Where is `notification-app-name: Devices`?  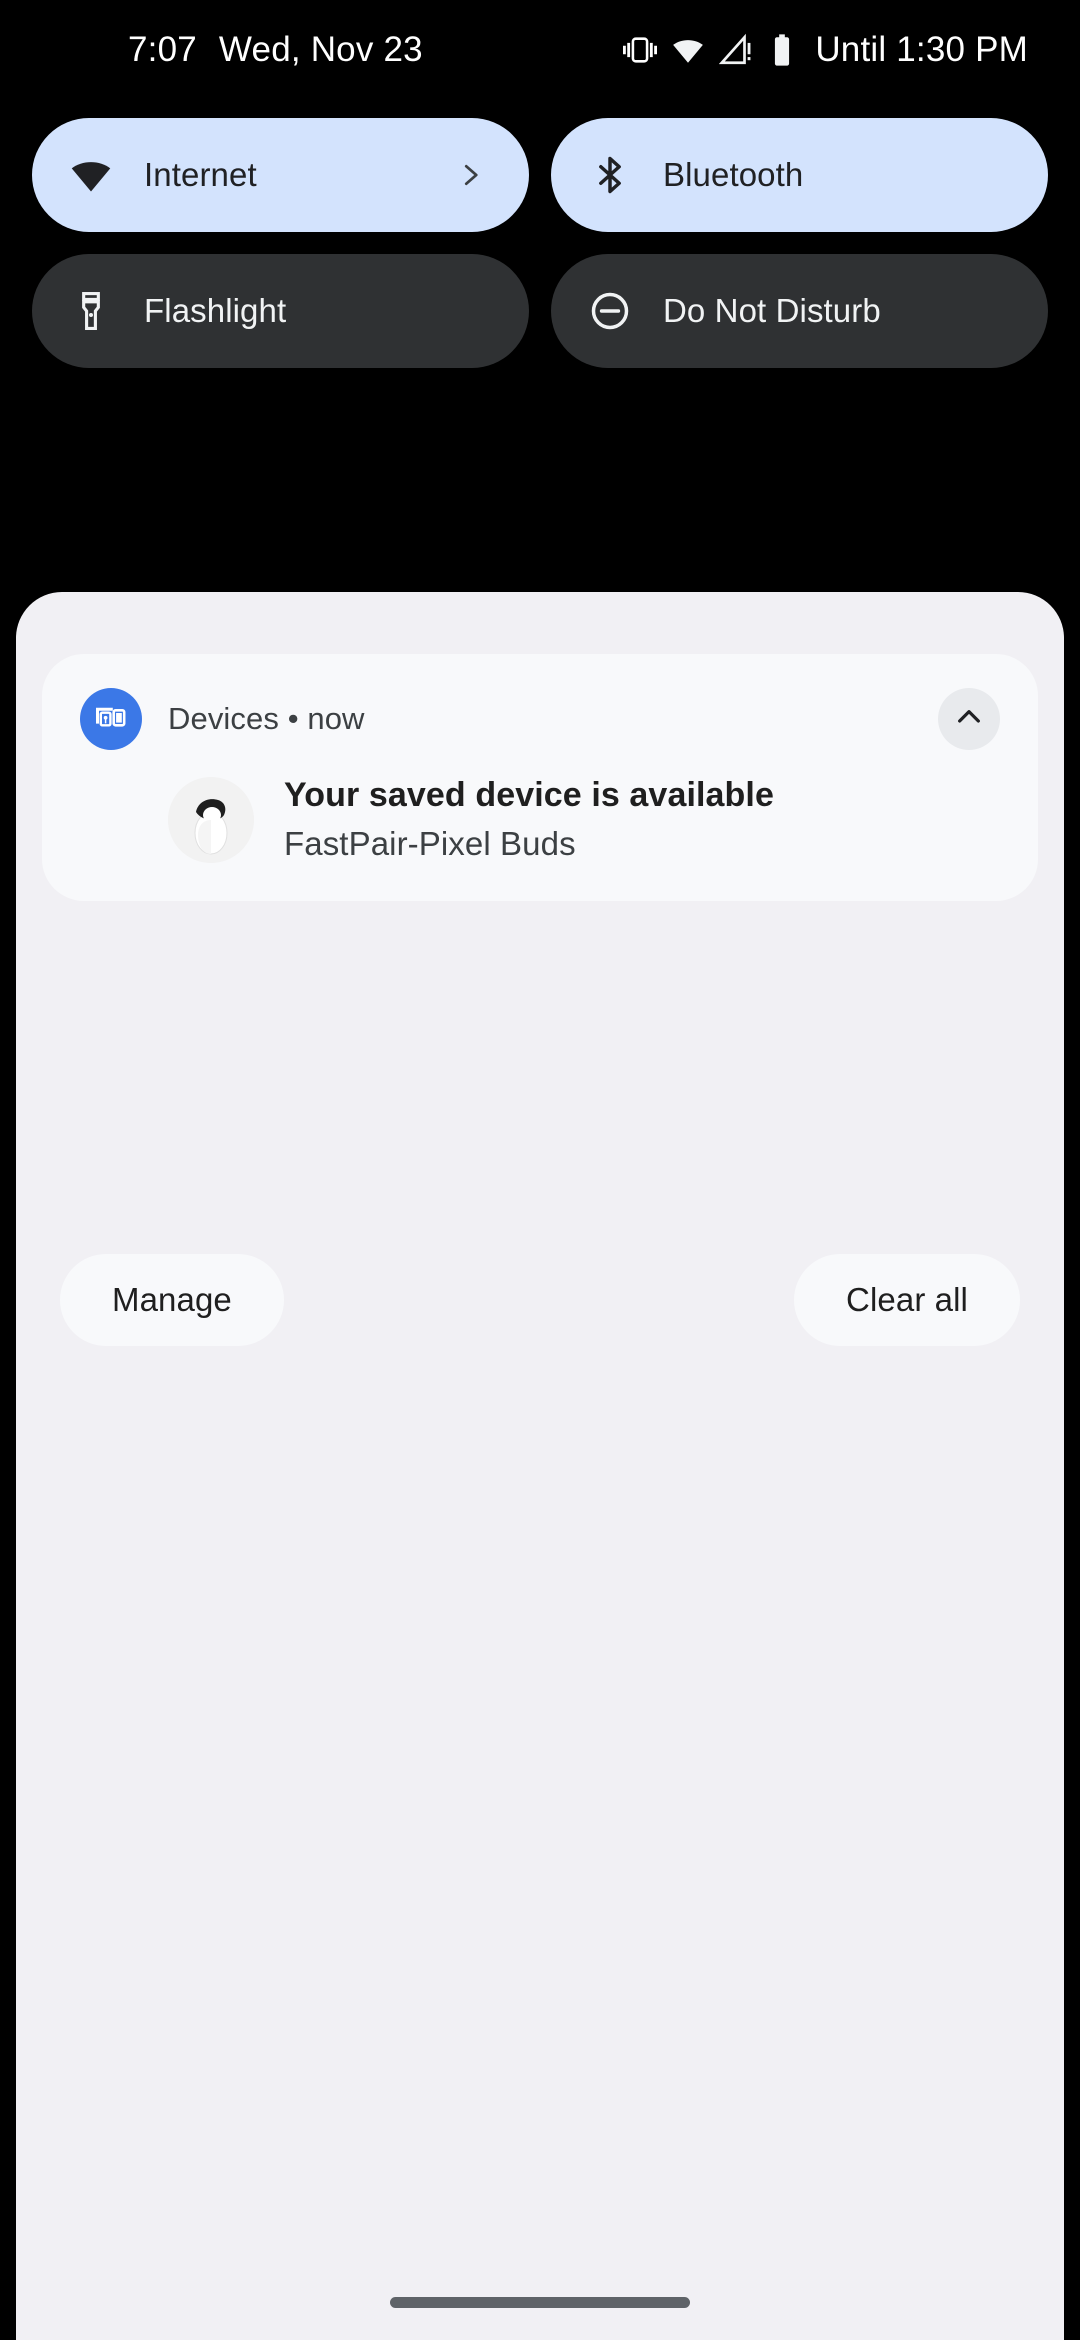 notification-app-name: Devices is located at coordinates (223, 718).